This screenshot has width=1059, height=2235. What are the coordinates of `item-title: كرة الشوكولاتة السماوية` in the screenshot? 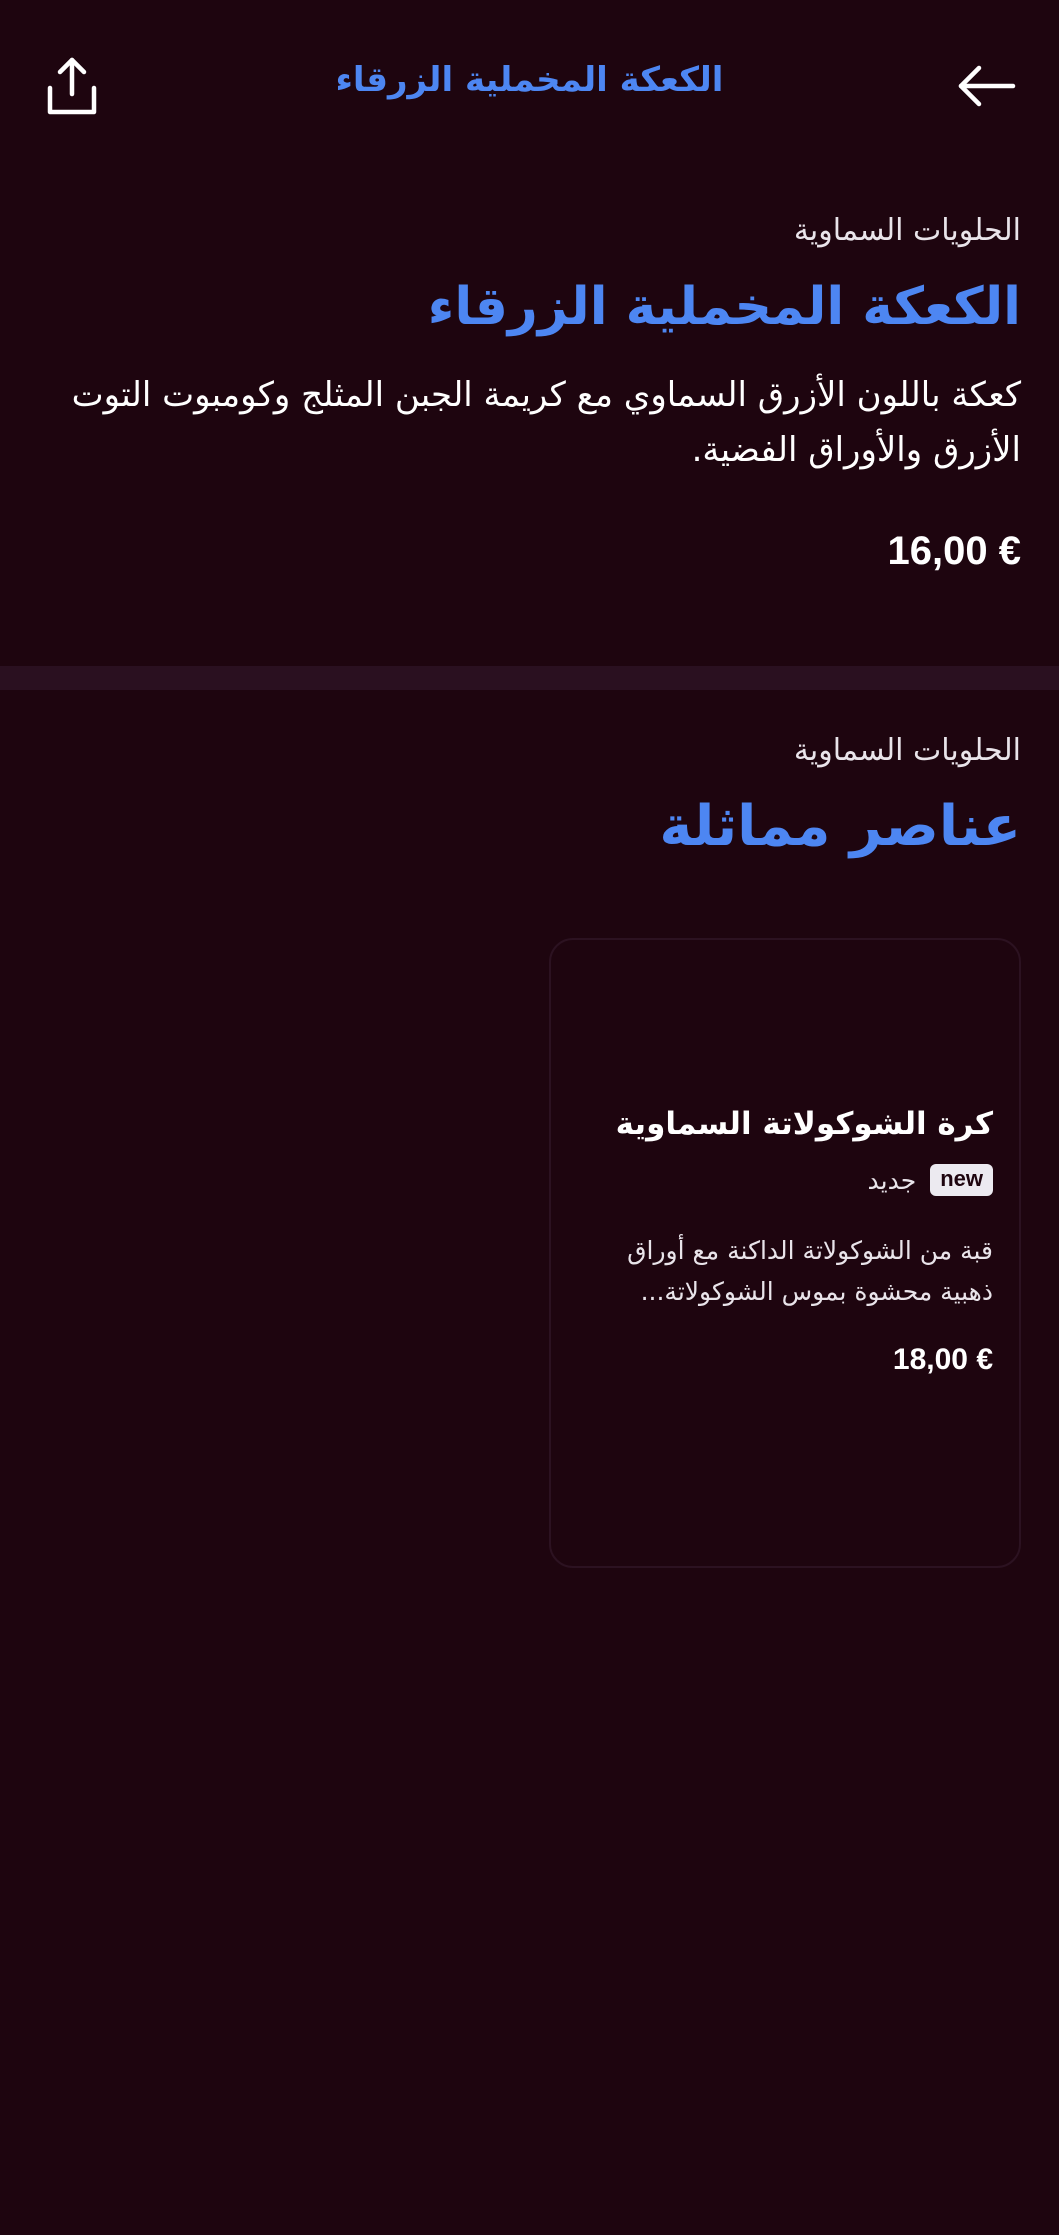 It's located at (804, 1124).